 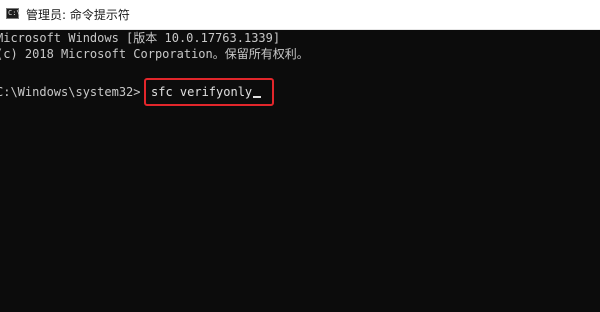 I want to click on window-title: 管理员: 命令提示符, so click(x=78, y=15).